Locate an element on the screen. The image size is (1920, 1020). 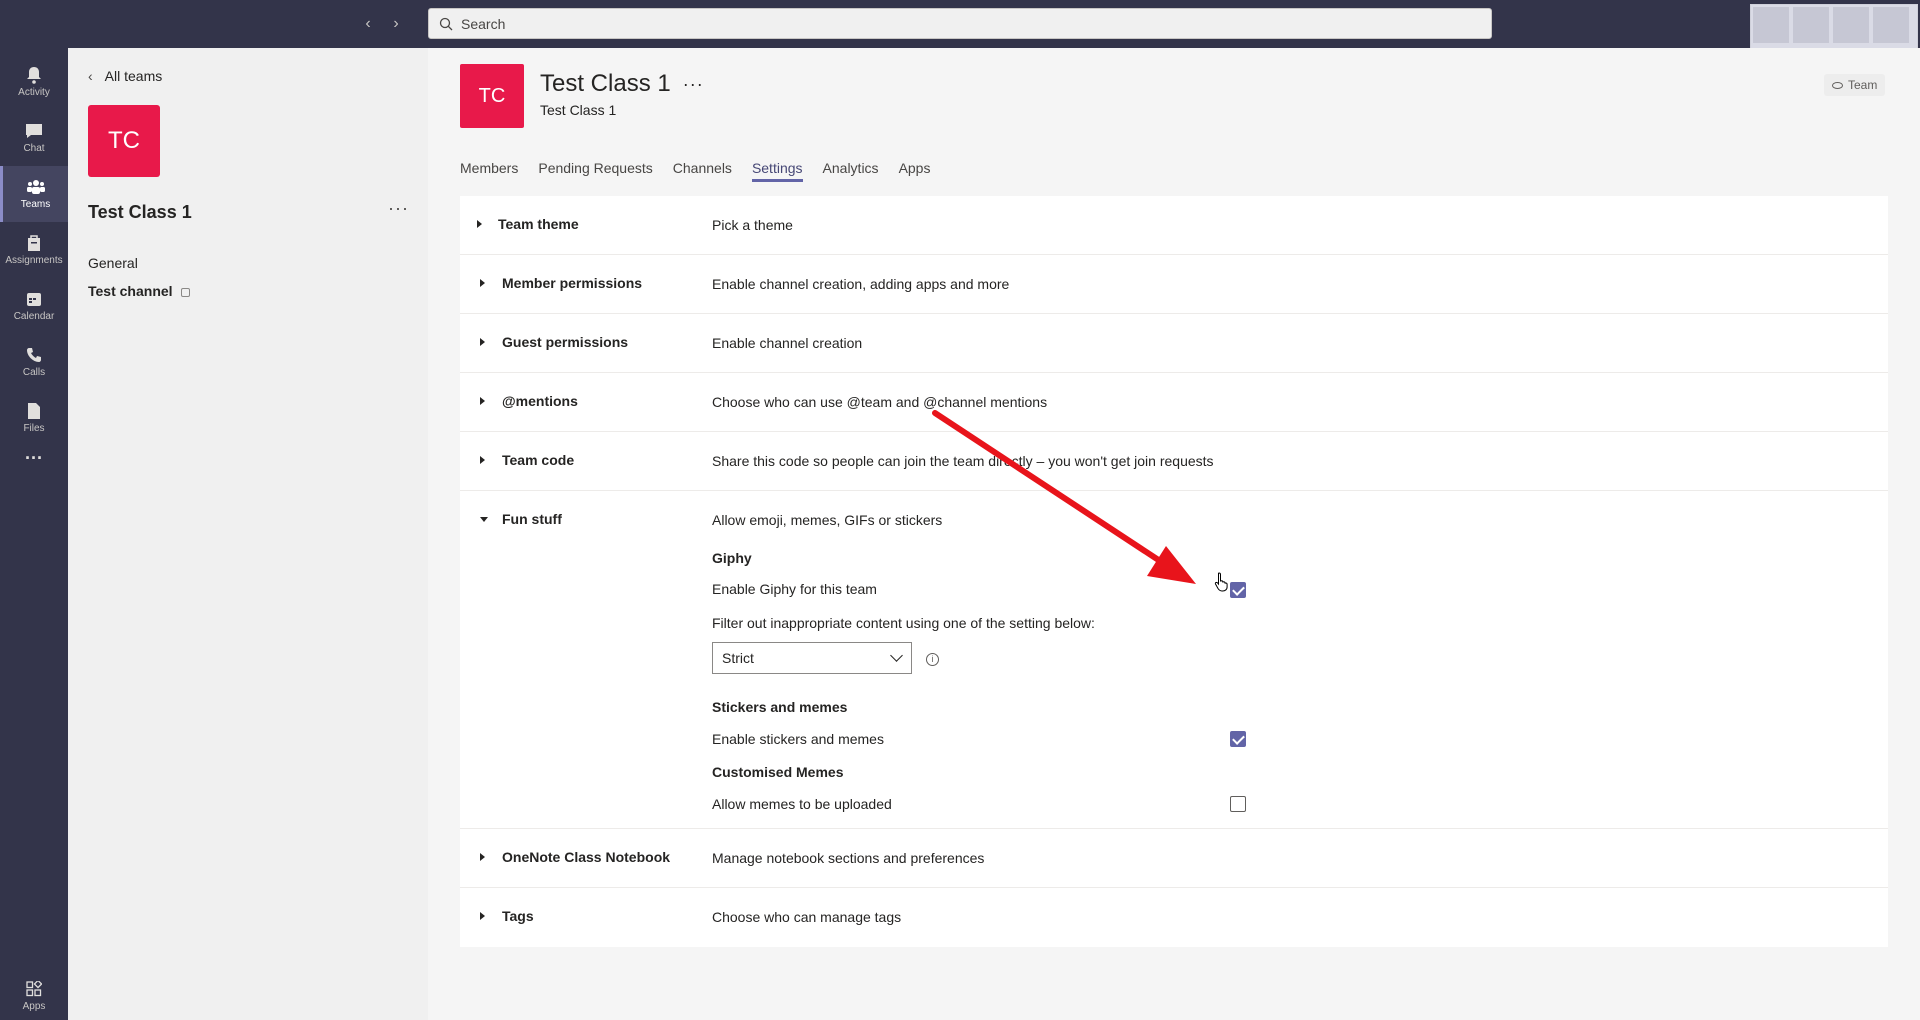
chevron-left-icon: ‹ is located at coordinates (90, 76).